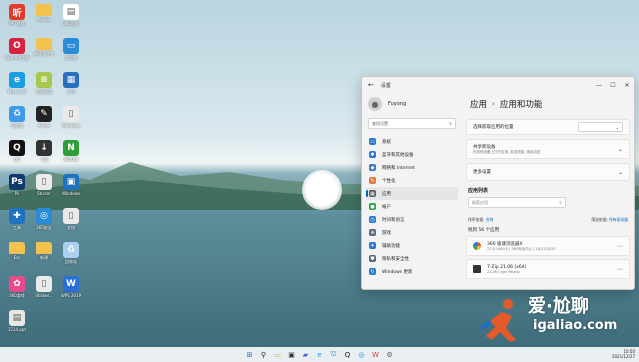 The width and height of the screenshot is (639, 362). I want to click on desktop-shortcut: W WPS 2019, so click(71, 291).